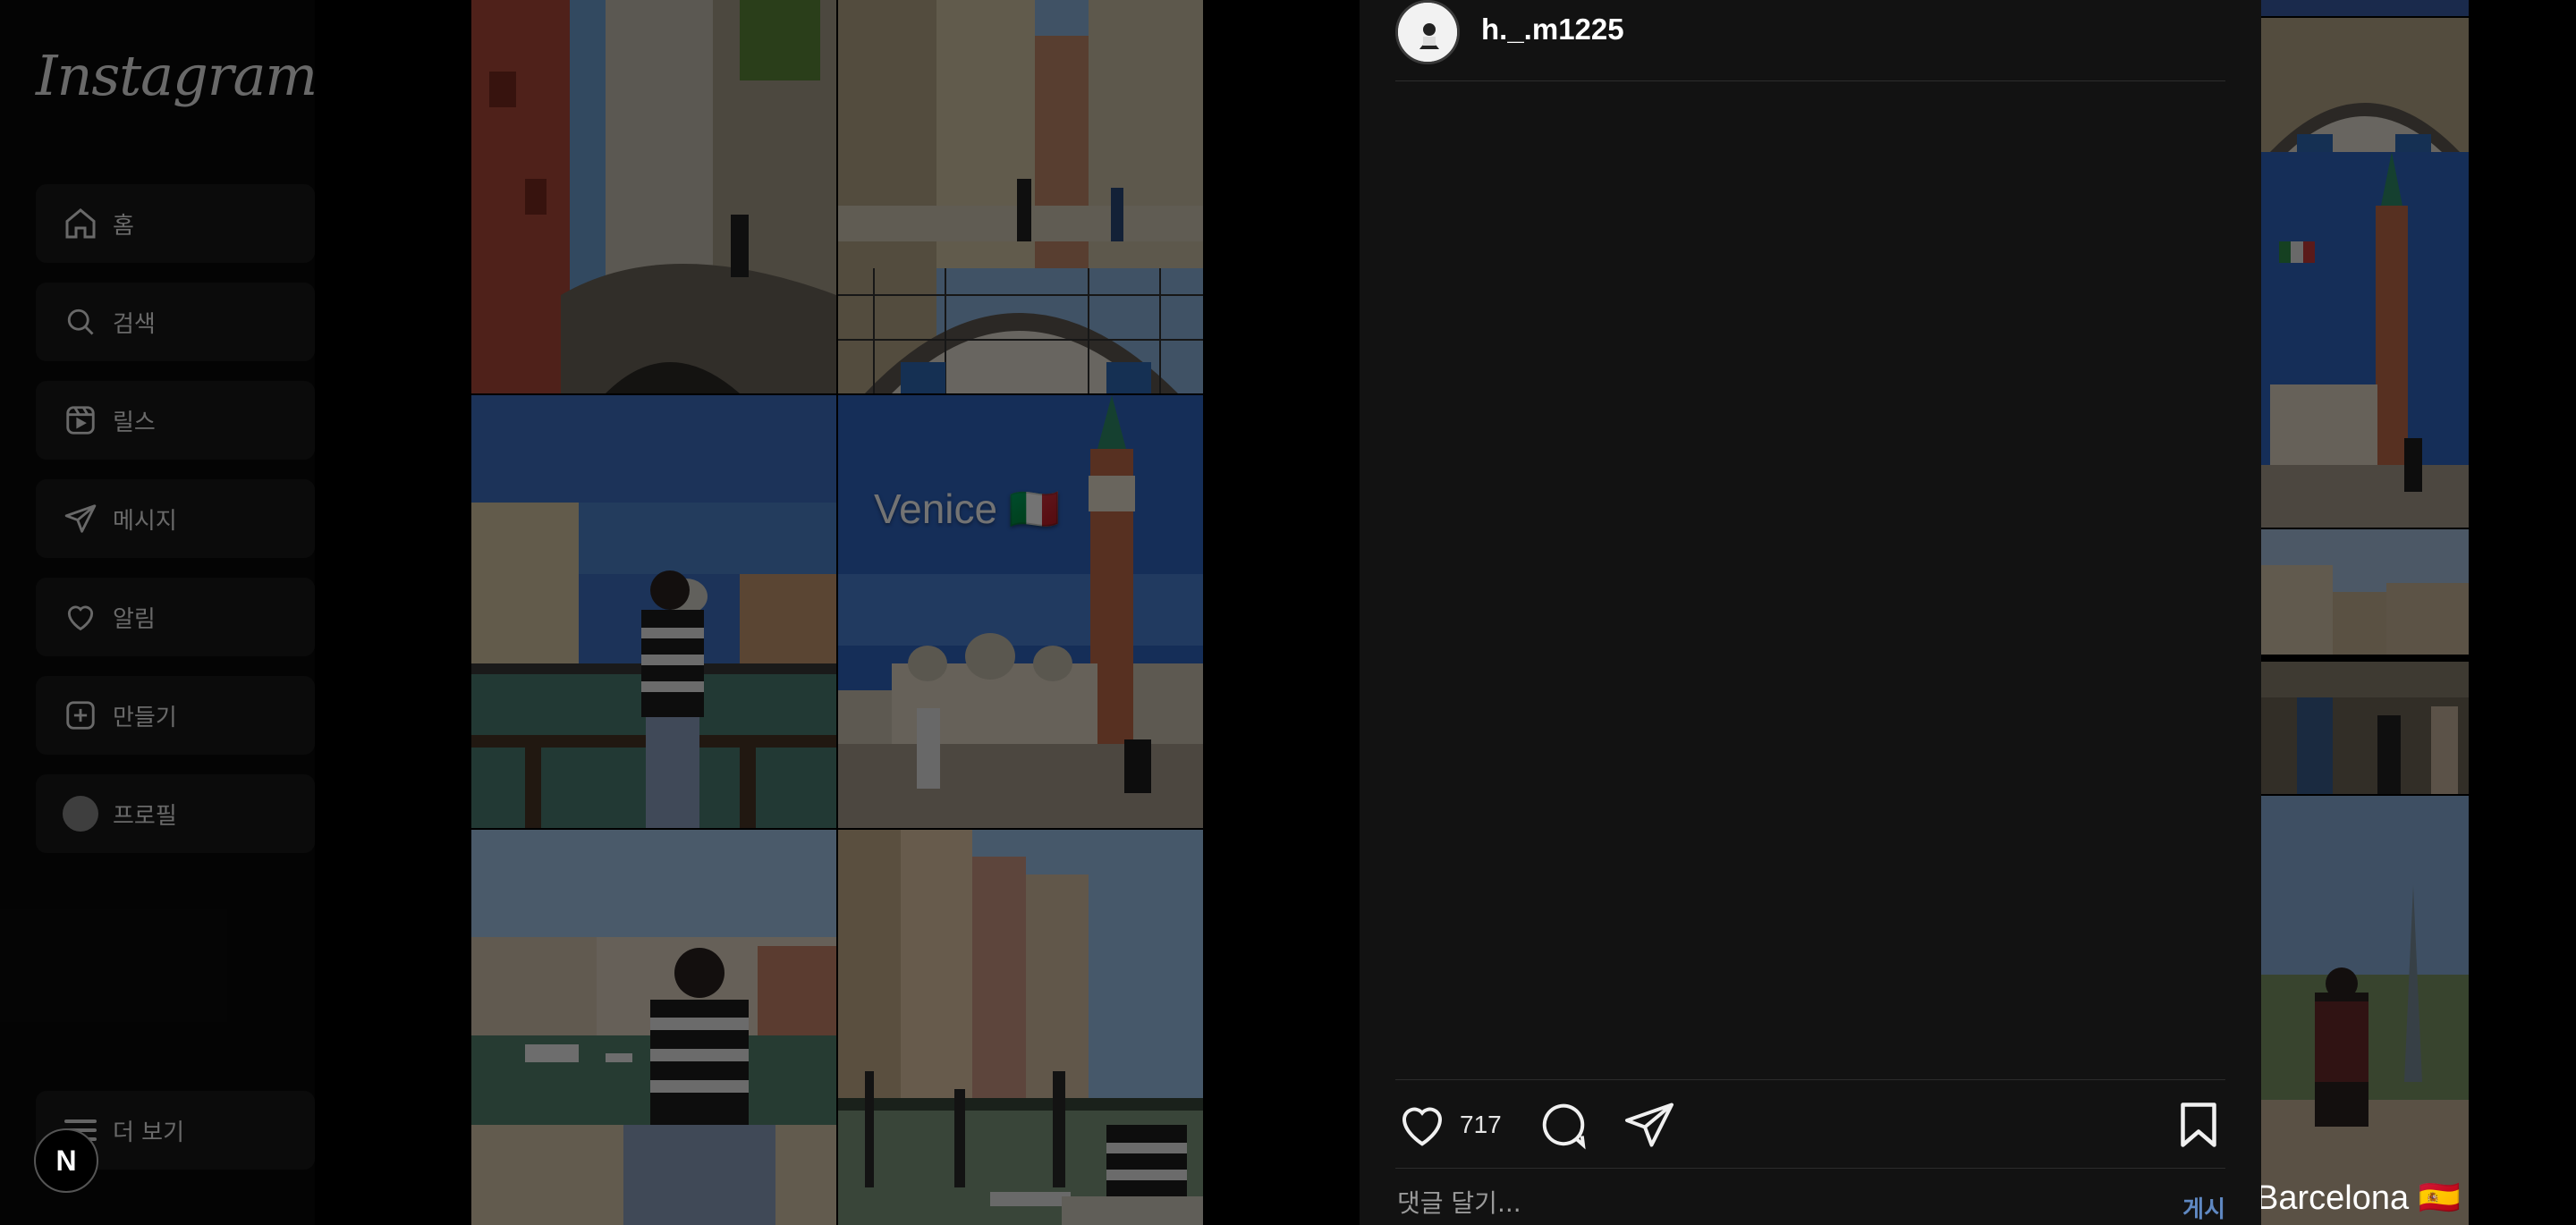 The width and height of the screenshot is (2576, 1225). What do you see at coordinates (80, 813) in the screenshot?
I see `profile-avatar` at bounding box center [80, 813].